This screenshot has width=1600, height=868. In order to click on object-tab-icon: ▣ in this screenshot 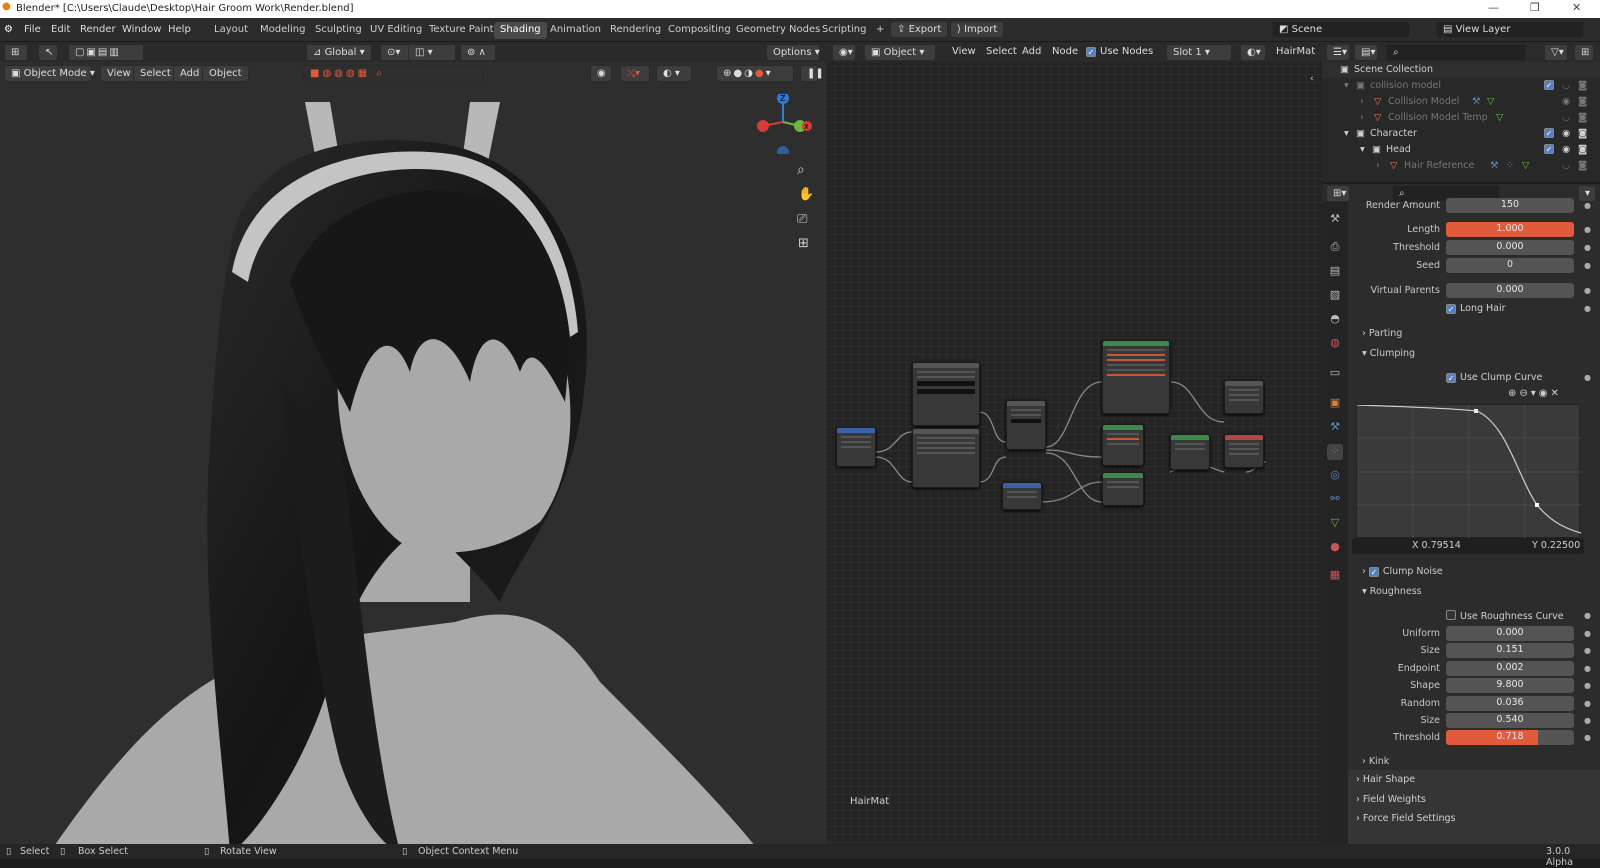, I will do `click(1335, 404)`.